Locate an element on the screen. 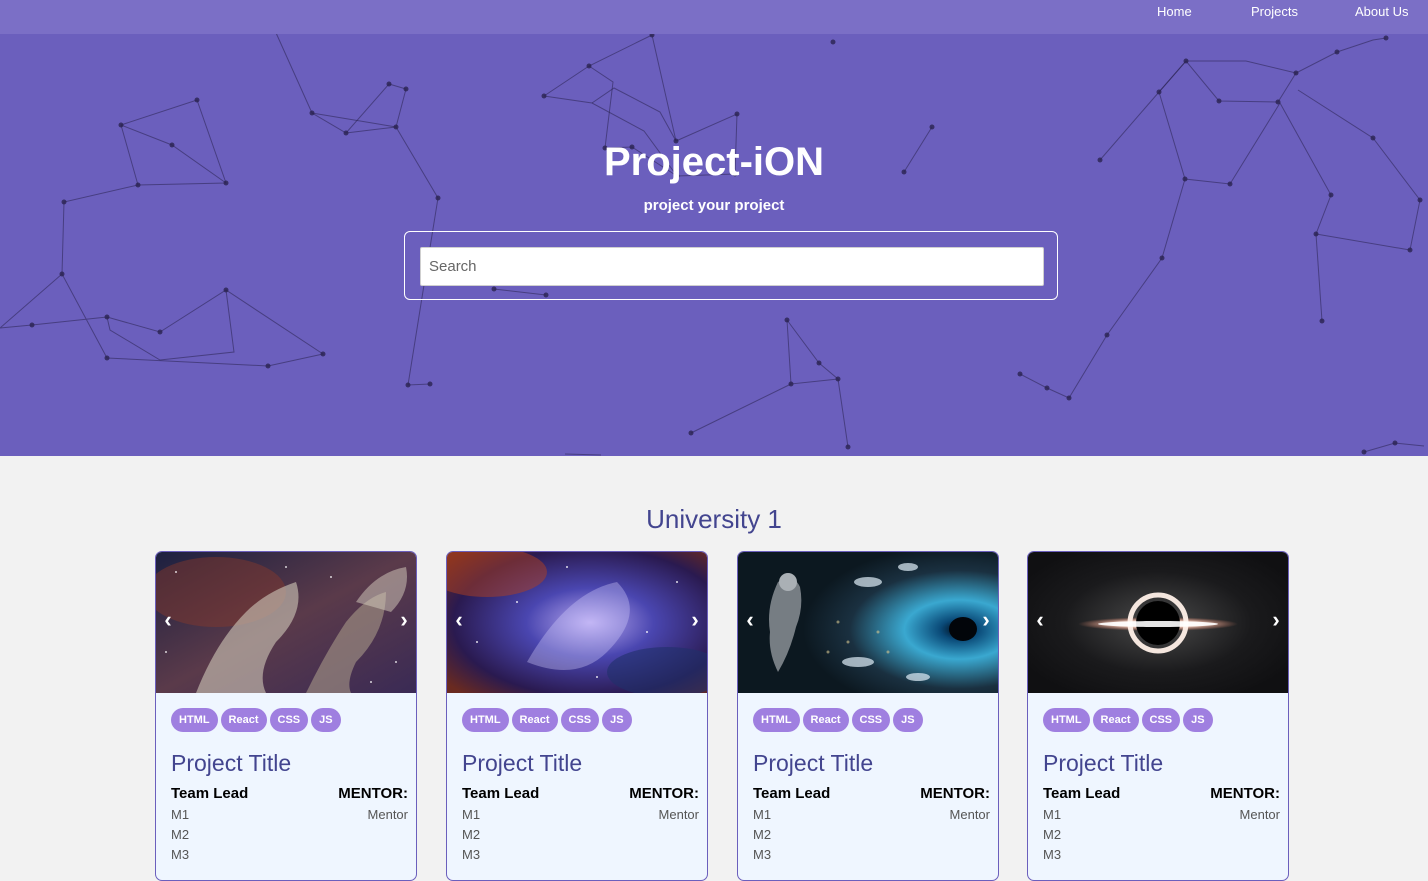  purple-nebula-image is located at coordinates (577, 622).